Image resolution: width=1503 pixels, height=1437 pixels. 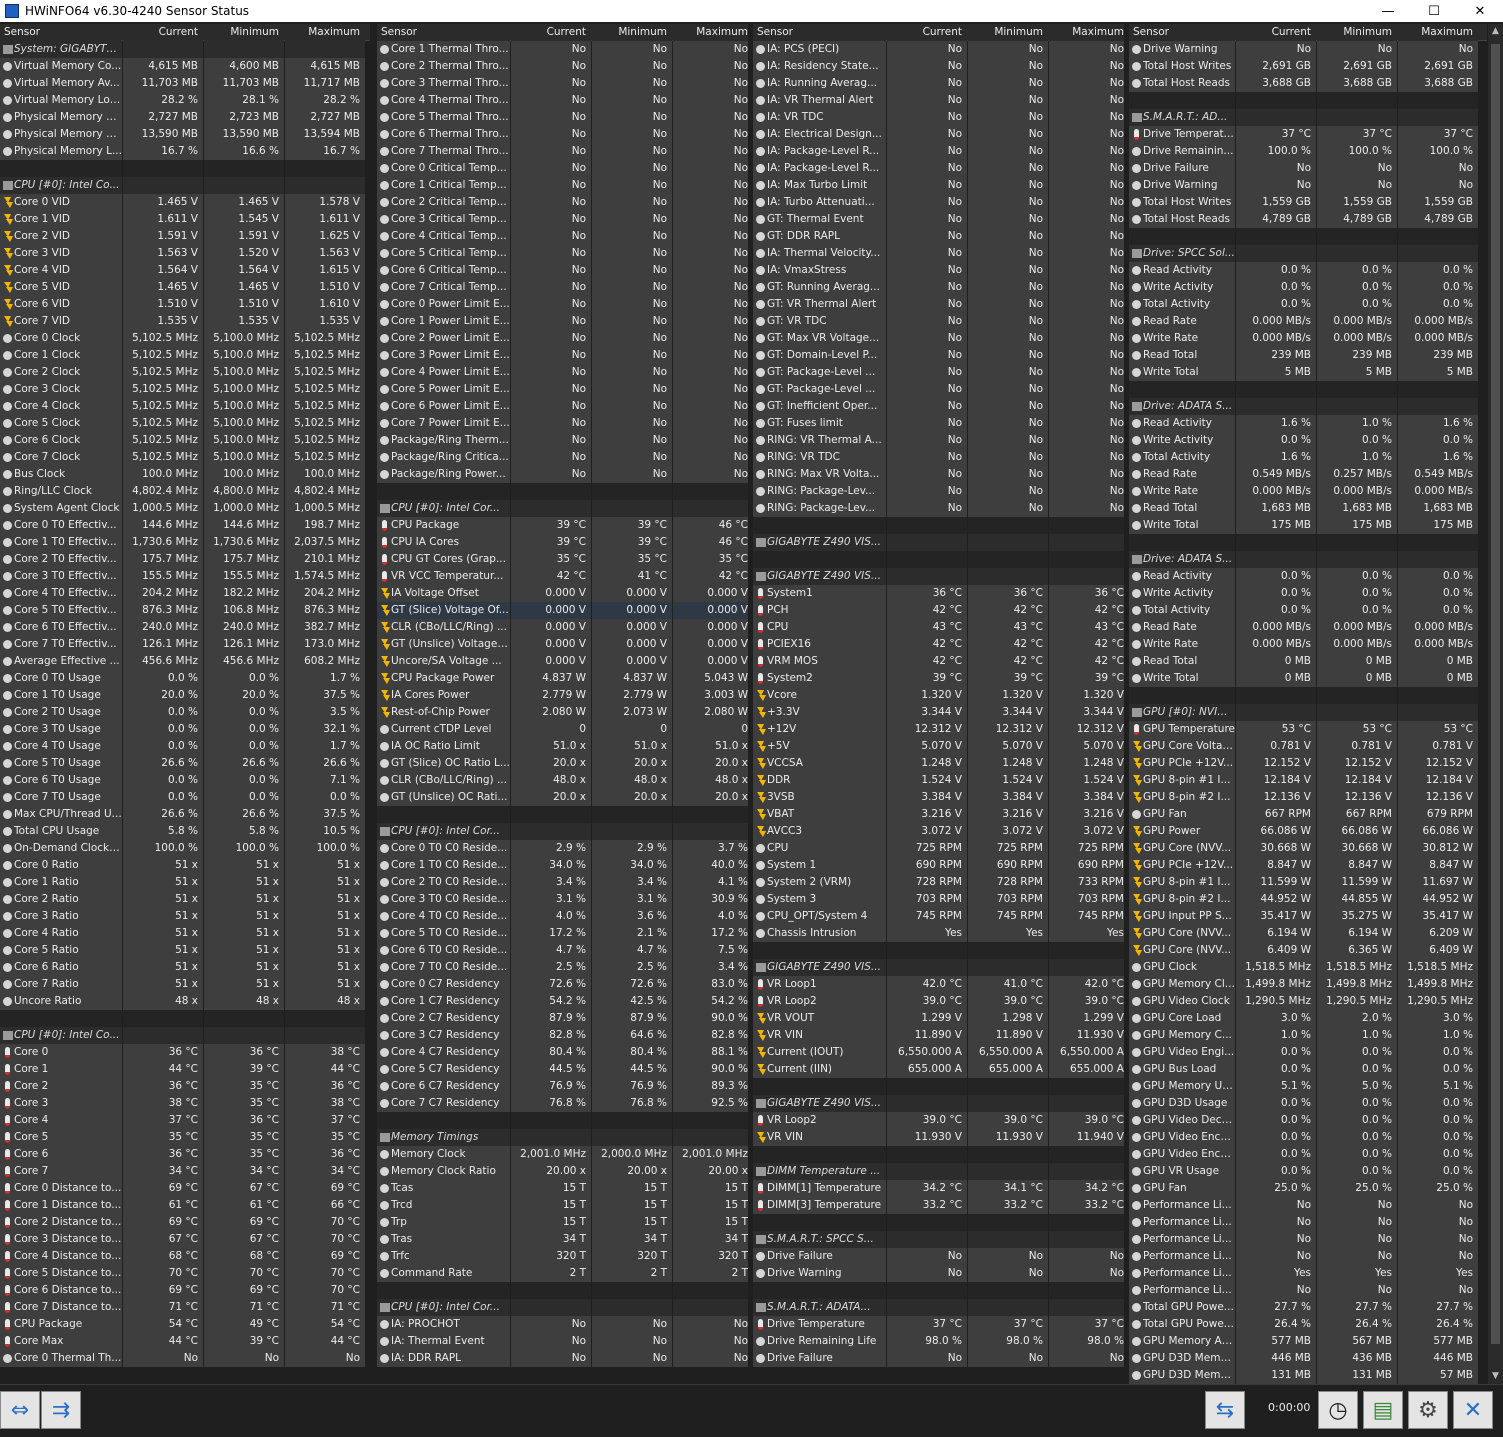 What do you see at coordinates (185, 1120) in the screenshot?
I see `sensor-row: Core 4 37 °C 36 °C 37 °C` at bounding box center [185, 1120].